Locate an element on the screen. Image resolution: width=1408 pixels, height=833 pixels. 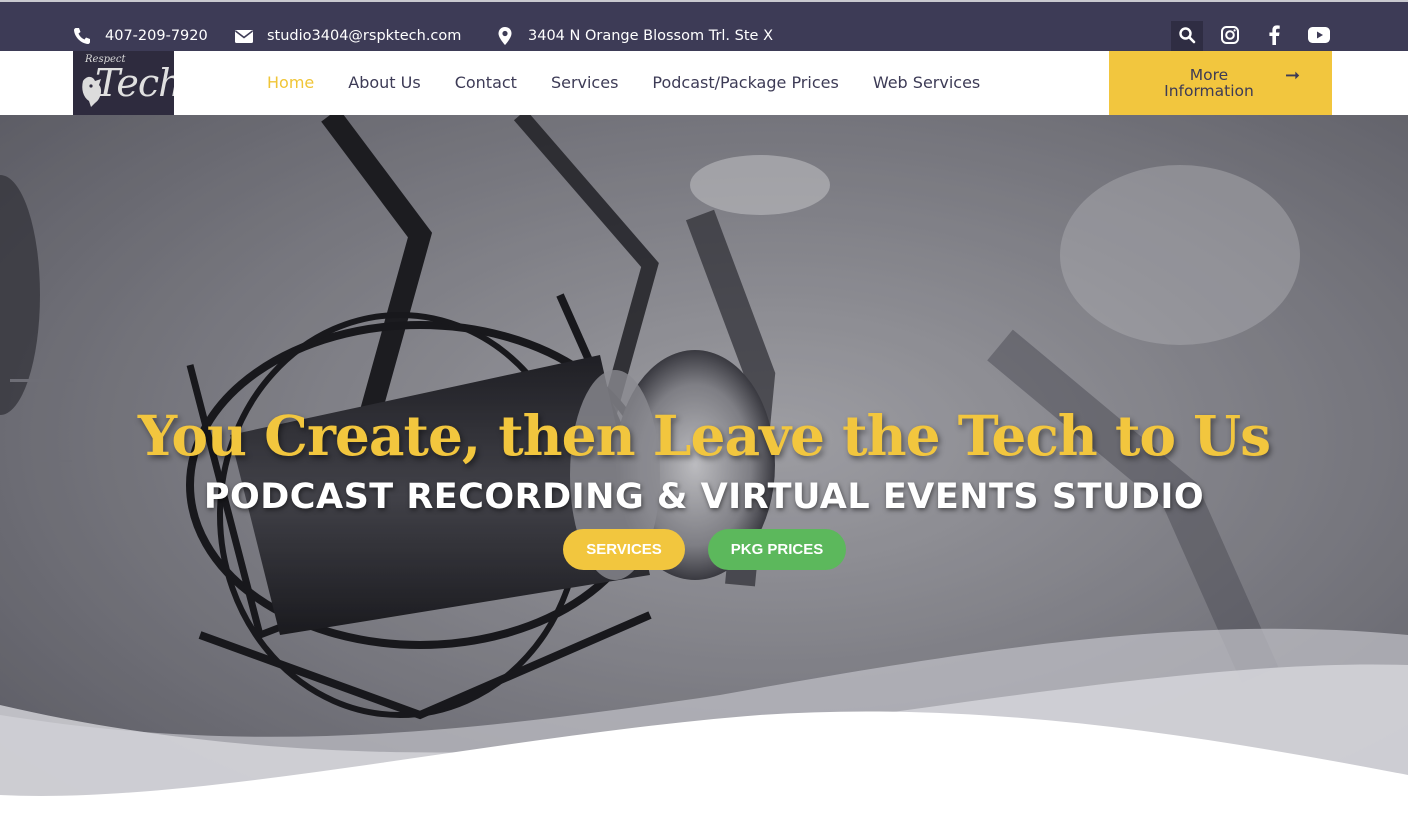
hero-headline: You Create, then Leave the Tech to Us is located at coordinates (704, 435).